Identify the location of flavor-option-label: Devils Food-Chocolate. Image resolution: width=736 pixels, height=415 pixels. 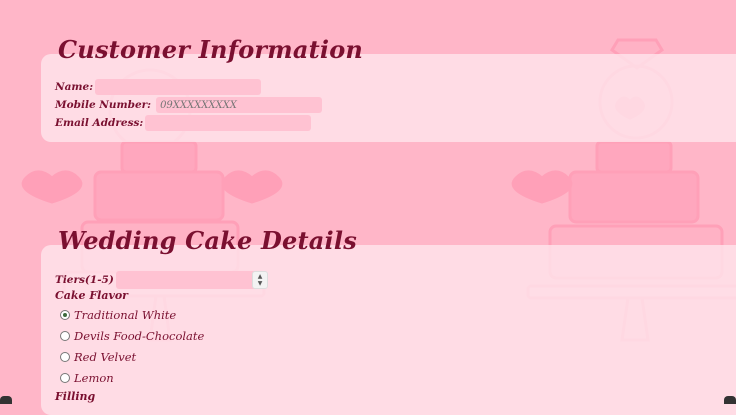
(139, 336).